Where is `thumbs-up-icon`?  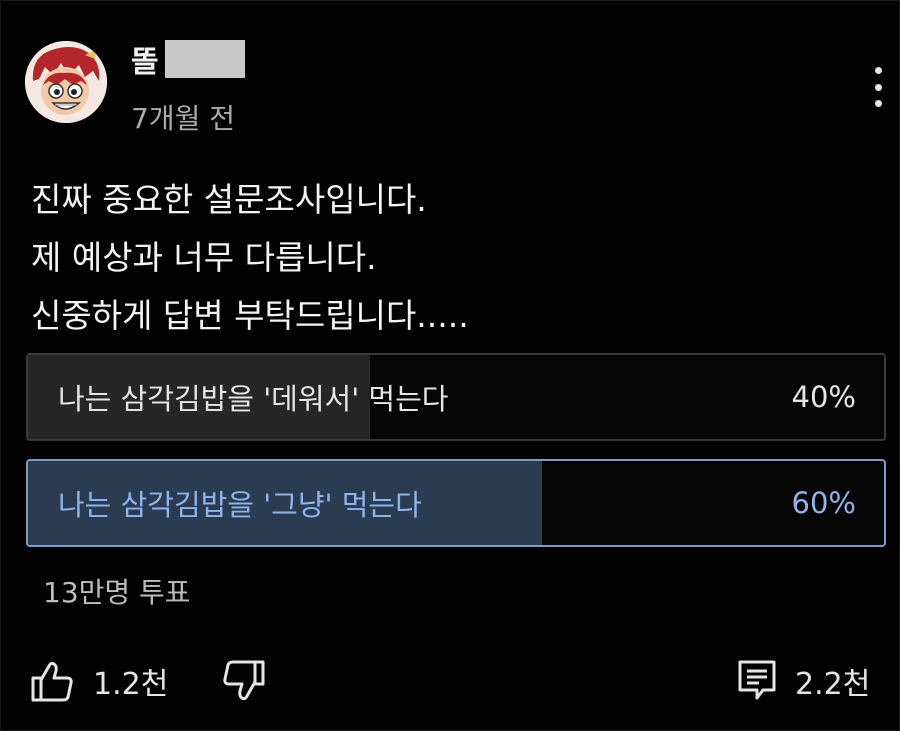
thumbs-up-icon is located at coordinates (52, 681).